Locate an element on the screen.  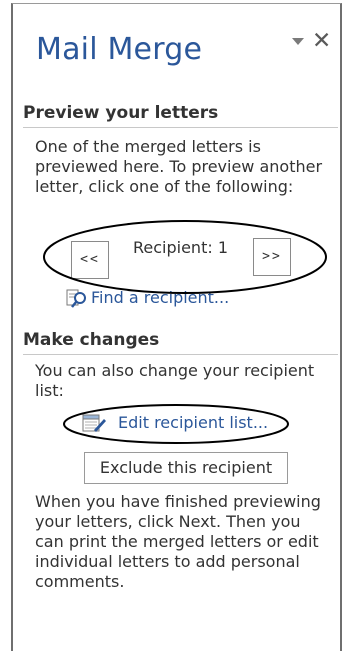
close-icon: ✕ is located at coordinates (321, 41).